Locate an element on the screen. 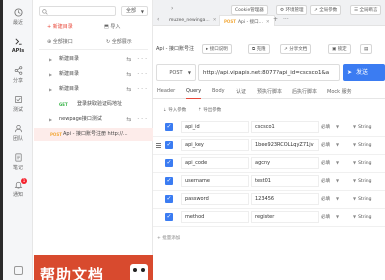 The image size is (385, 280). nav-share: 分享 is located at coordinates (18, 75).